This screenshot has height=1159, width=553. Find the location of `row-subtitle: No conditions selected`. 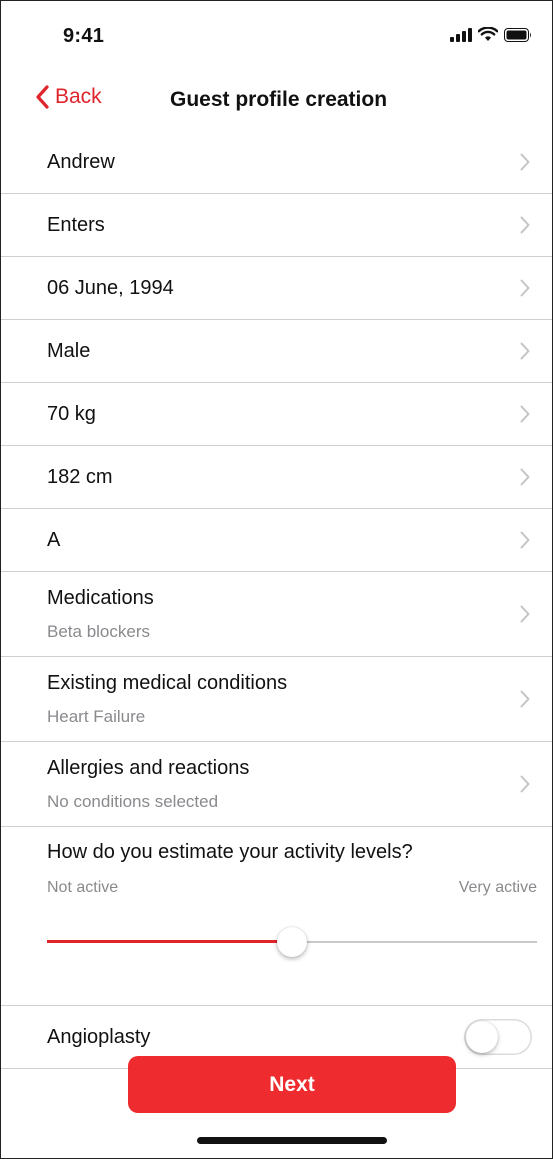

row-subtitle: No conditions selected is located at coordinates (133, 801).